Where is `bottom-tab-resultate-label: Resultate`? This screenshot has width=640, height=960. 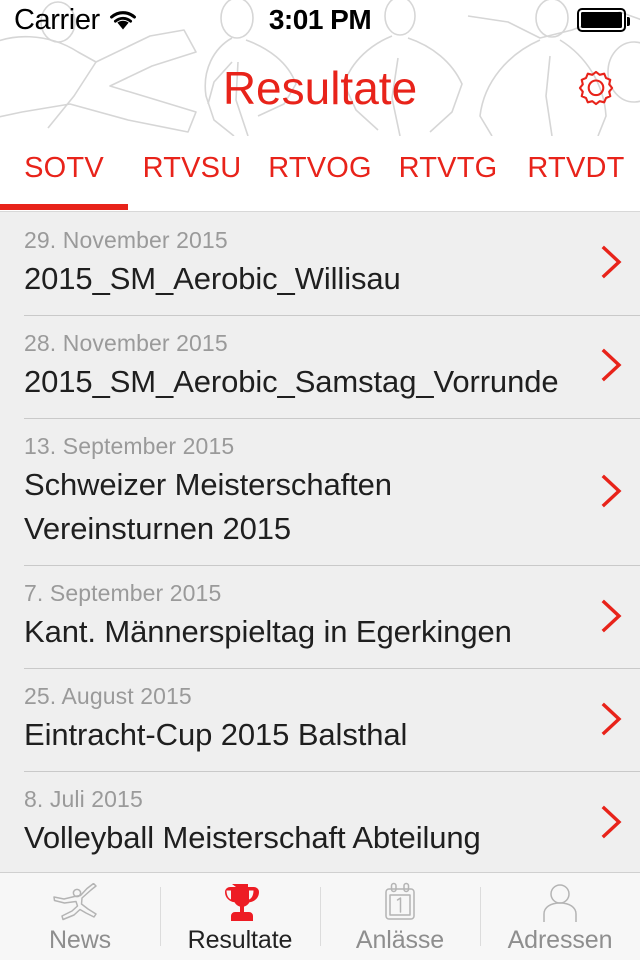
bottom-tab-resultate-label: Resultate is located at coordinates (240, 939).